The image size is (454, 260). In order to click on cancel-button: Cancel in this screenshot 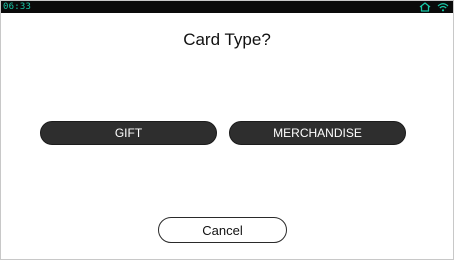, I will do `click(222, 230)`.